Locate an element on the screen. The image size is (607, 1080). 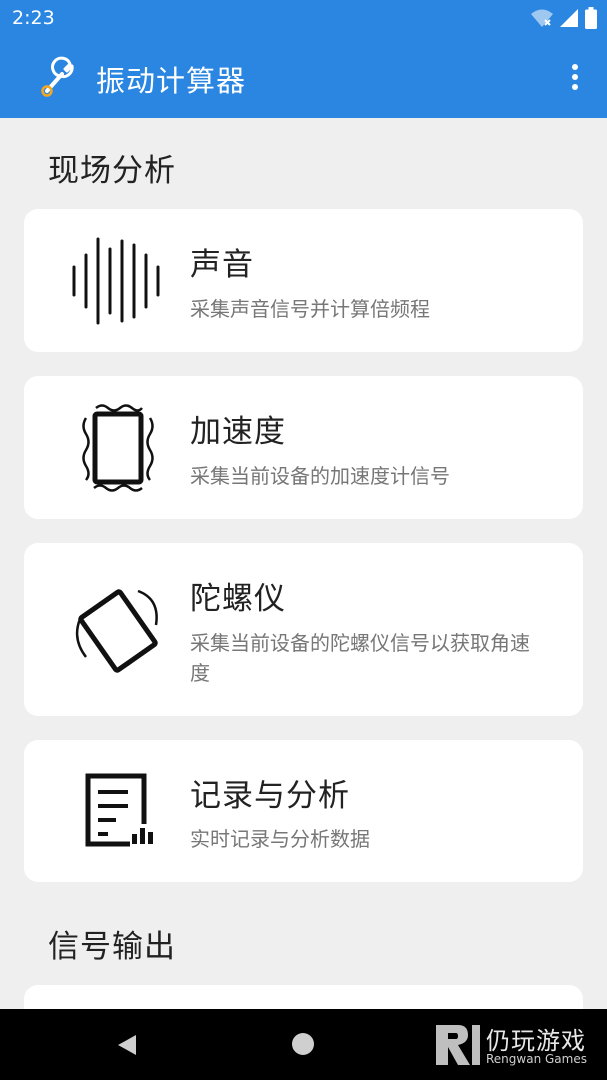
wifi-icon is located at coordinates (542, 18).